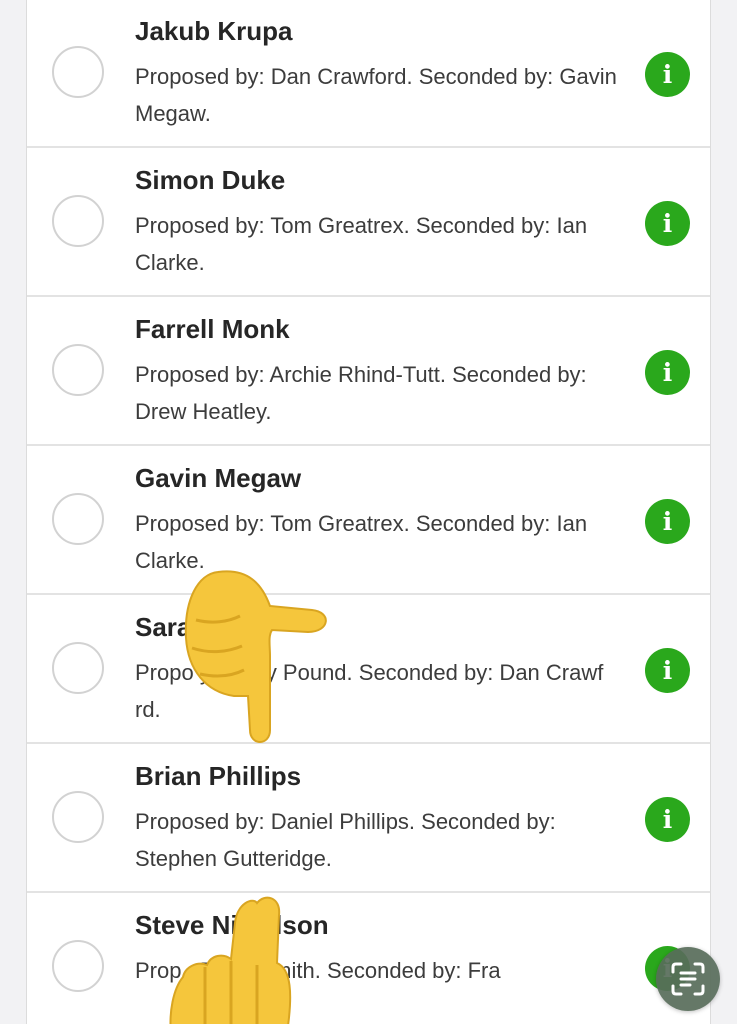 Image resolution: width=737 pixels, height=1024 pixels. Describe the element at coordinates (255, 656) in the screenshot. I see `pointing-down-hand-emoji` at that location.